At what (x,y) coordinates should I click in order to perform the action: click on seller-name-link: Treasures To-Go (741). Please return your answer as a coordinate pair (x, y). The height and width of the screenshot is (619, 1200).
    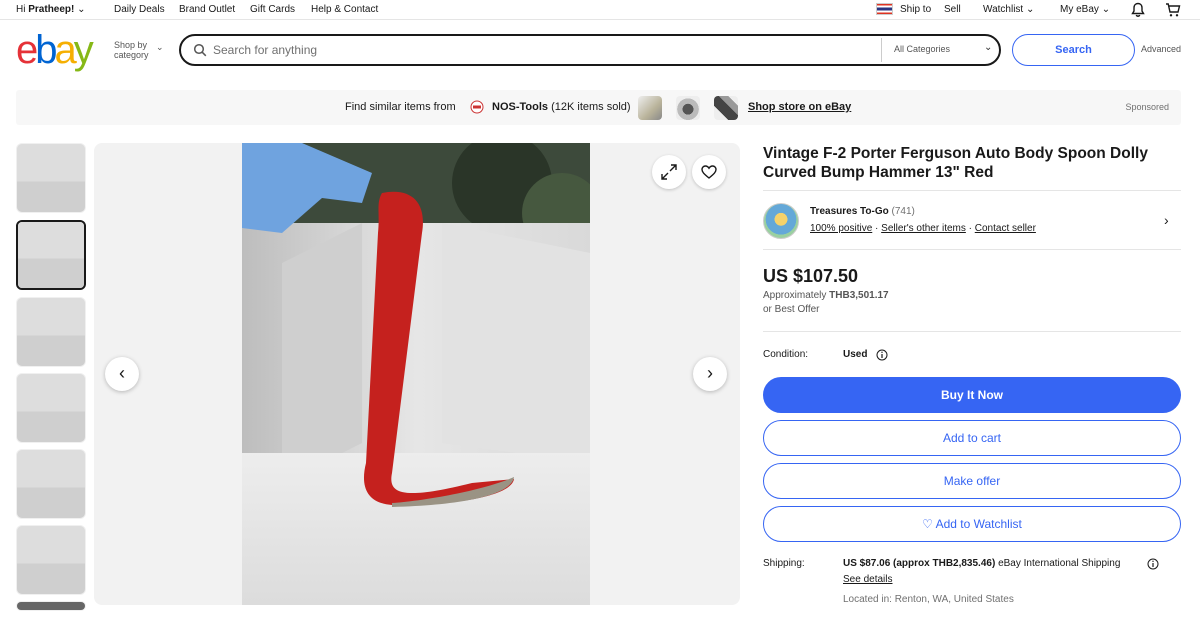
    Looking at the image, I should click on (862, 211).